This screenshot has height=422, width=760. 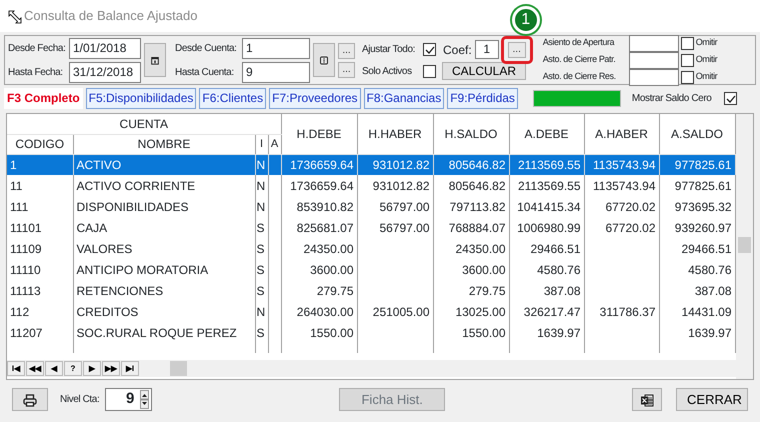 I want to click on table-cell: 977825.61, so click(x=703, y=185).